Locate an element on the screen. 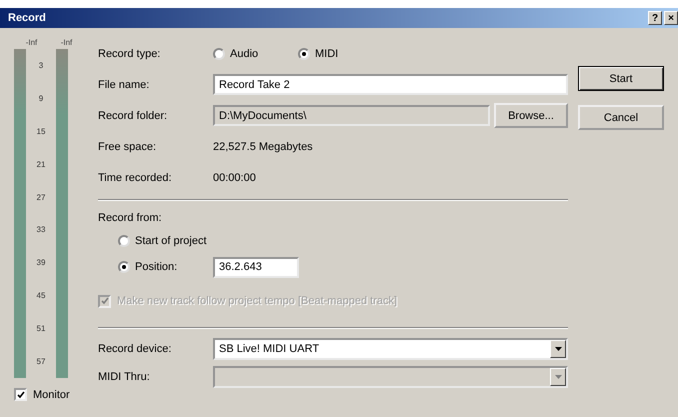  field-label: Record type: is located at coordinates (130, 54).